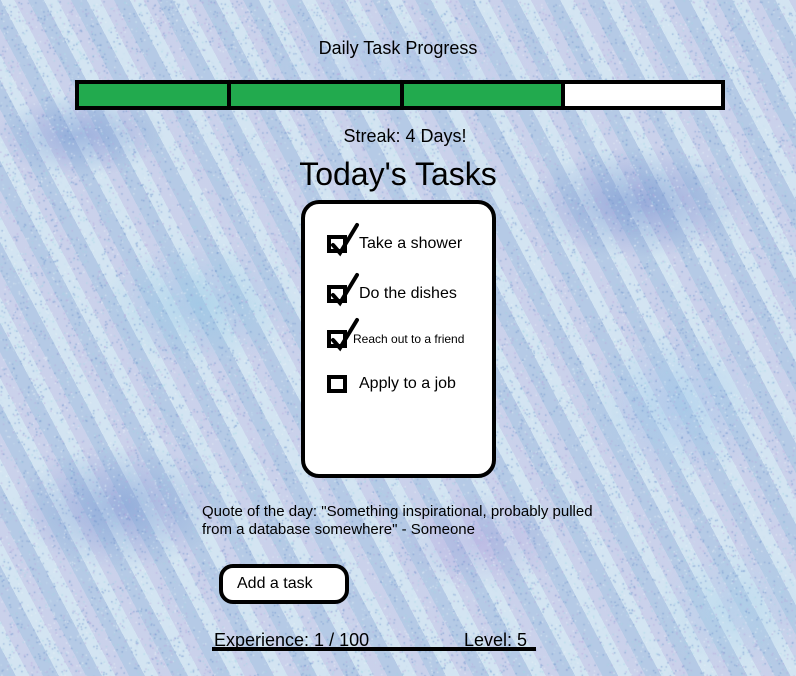 The image size is (796, 676). Describe the element at coordinates (398, 48) in the screenshot. I see `progress-title: Daily Task Progress` at that location.